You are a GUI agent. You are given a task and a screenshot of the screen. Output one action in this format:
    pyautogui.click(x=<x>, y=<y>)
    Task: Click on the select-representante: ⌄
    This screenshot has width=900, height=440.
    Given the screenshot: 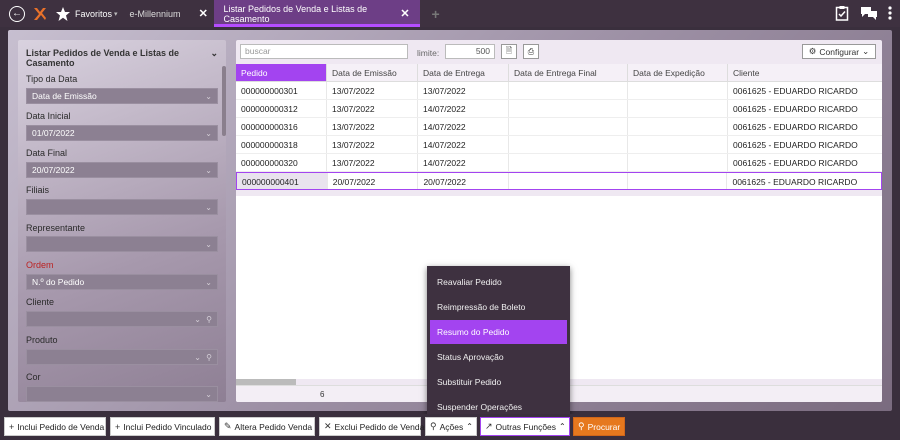 What is the action you would take?
    pyautogui.click(x=122, y=244)
    